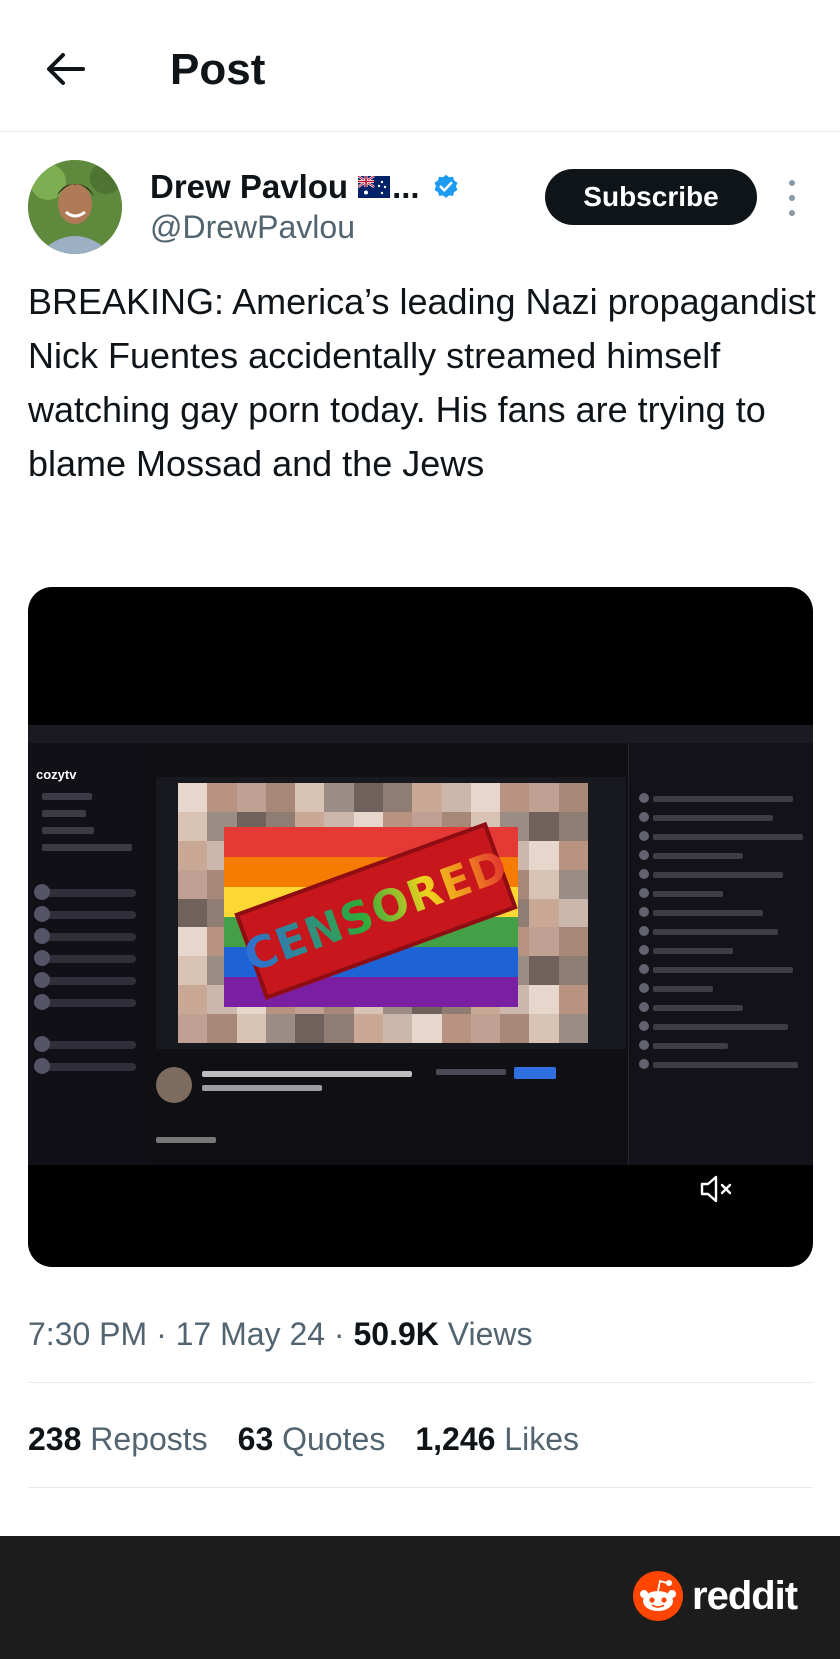 This screenshot has height=1659, width=840. What do you see at coordinates (651, 197) in the screenshot?
I see `subscribe-button: Subscribe` at bounding box center [651, 197].